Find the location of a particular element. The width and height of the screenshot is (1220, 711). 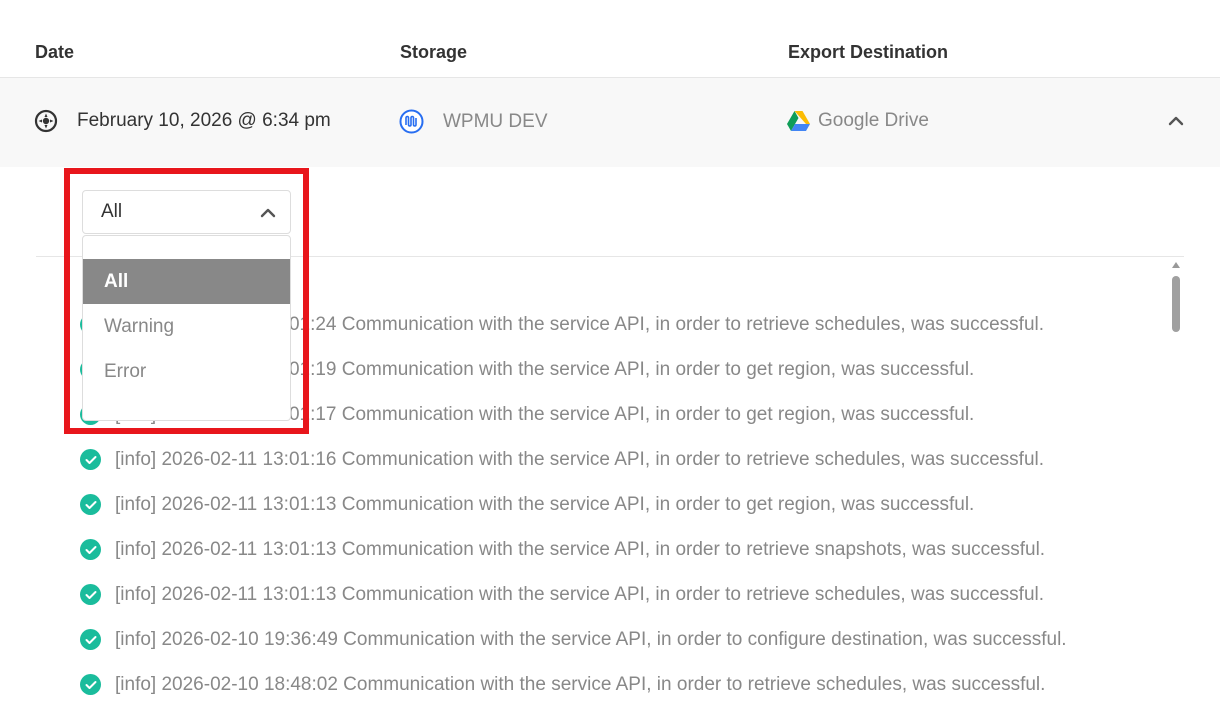

log-filter-selected: All is located at coordinates (112, 211).